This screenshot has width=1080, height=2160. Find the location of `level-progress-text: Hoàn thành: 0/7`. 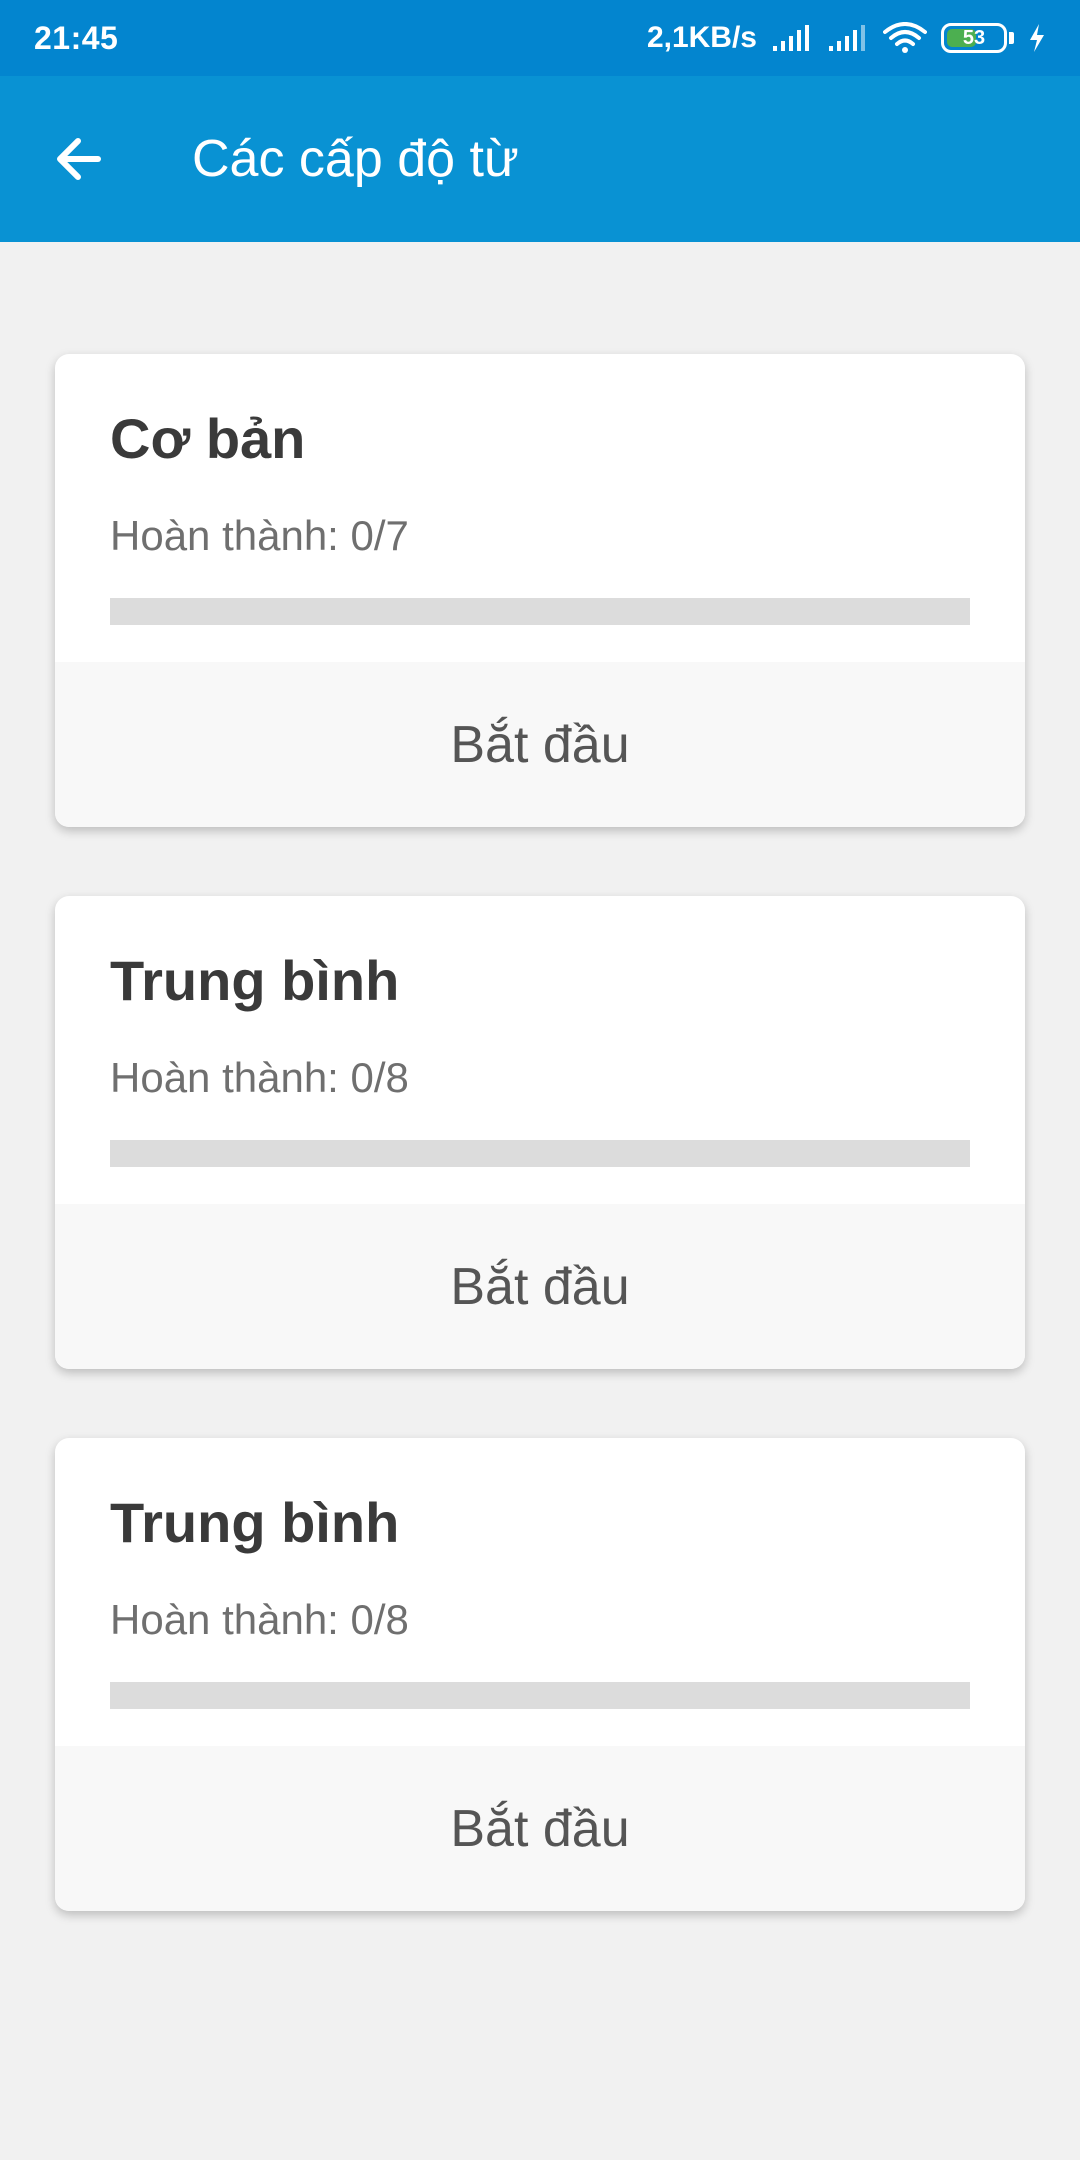

level-progress-text: Hoàn thành: 0/7 is located at coordinates (259, 535).